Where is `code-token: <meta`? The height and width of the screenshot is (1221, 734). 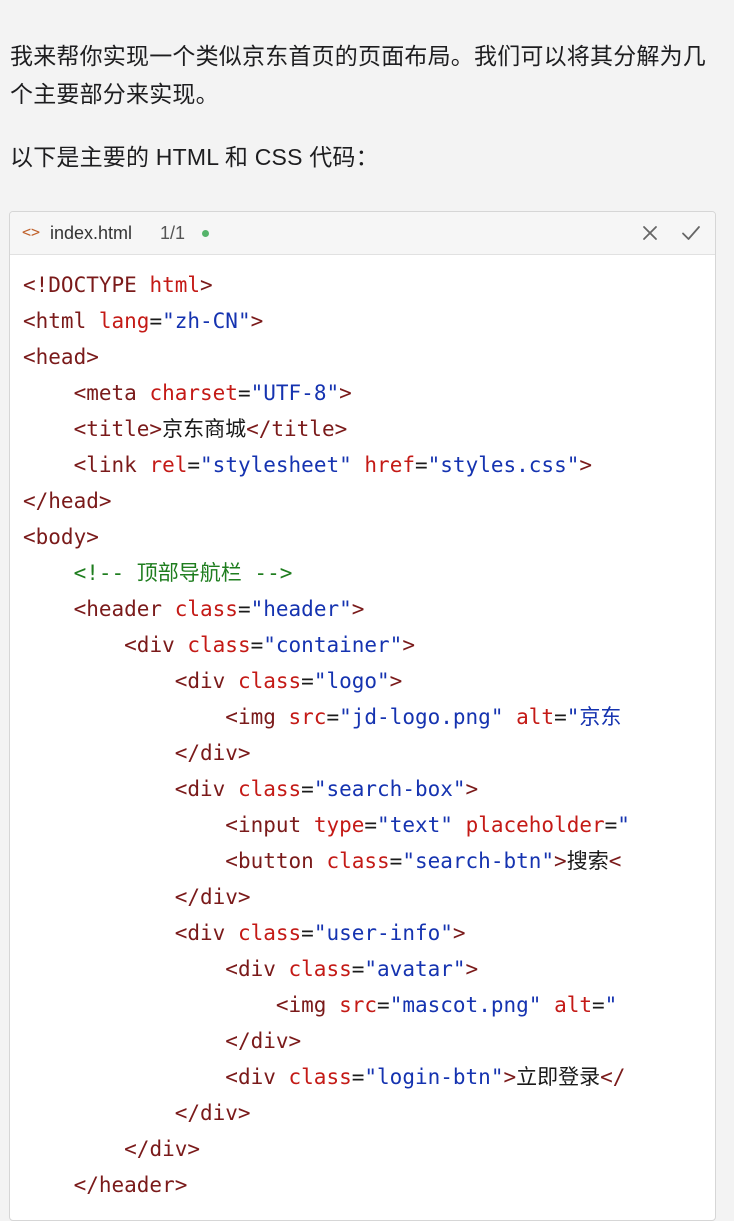 code-token: <meta is located at coordinates (111, 393).